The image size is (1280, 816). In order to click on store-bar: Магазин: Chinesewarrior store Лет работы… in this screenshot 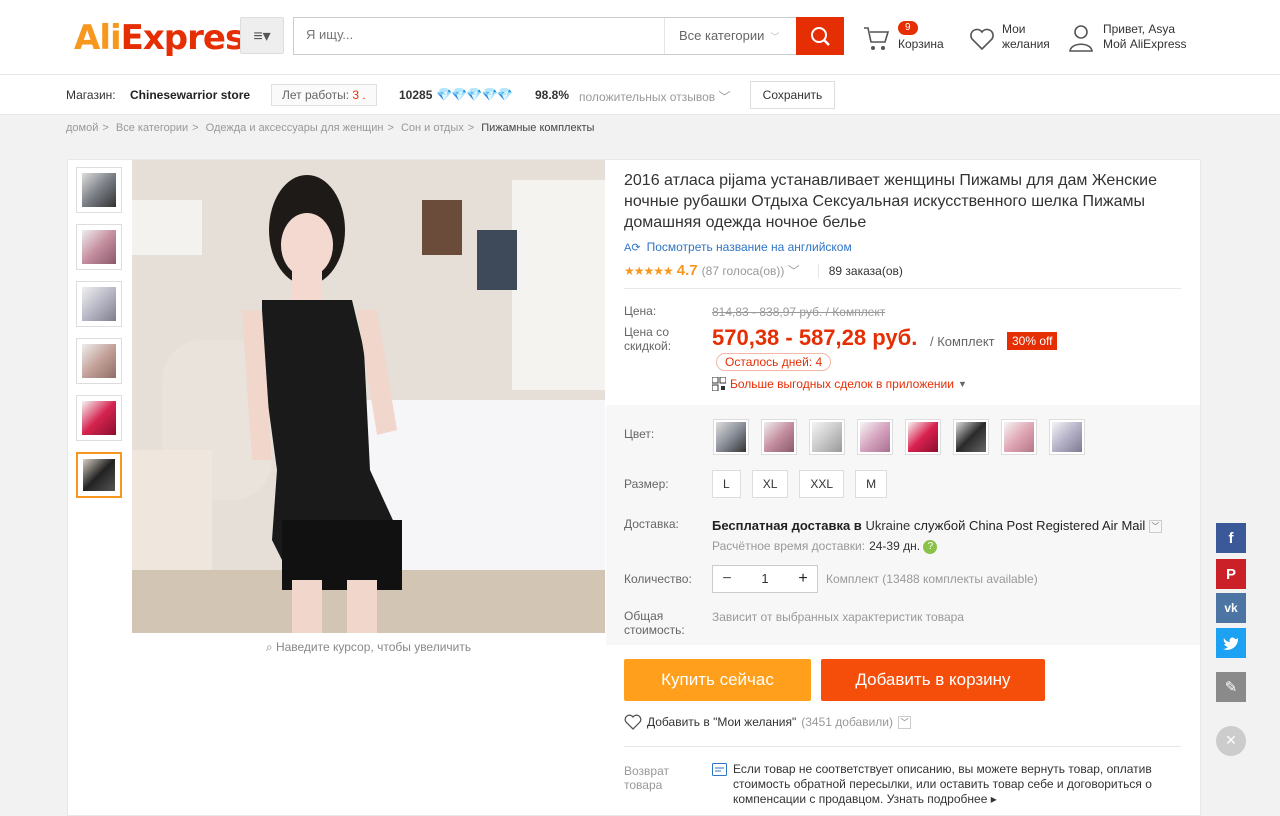, I will do `click(640, 95)`.